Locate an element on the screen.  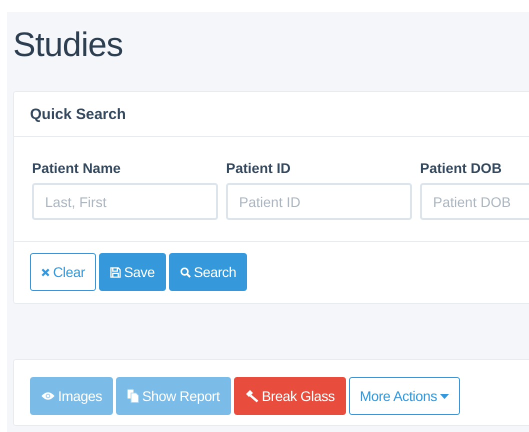
copy-icon is located at coordinates (133, 396).